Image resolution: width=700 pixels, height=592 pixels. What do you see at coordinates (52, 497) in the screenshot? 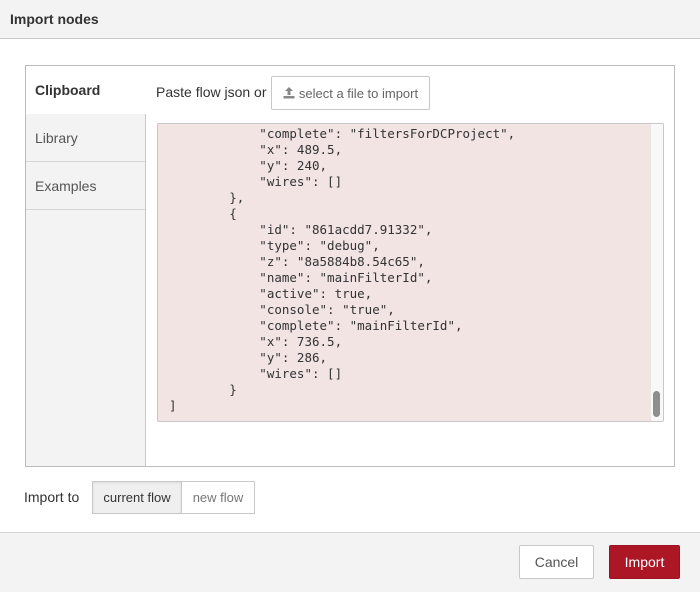
I see `import-to-label: Import to` at bounding box center [52, 497].